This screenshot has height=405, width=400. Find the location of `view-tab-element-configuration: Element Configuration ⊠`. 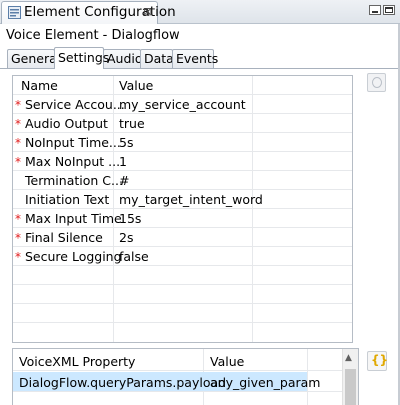

view-tab-element-configuration: Element Configuration ⊠ is located at coordinates (88, 12).